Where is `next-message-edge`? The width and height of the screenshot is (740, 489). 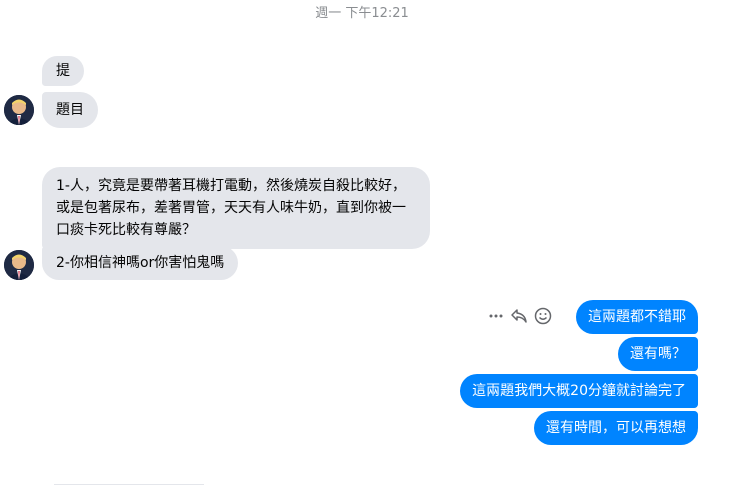
next-message-edge is located at coordinates (129, 486).